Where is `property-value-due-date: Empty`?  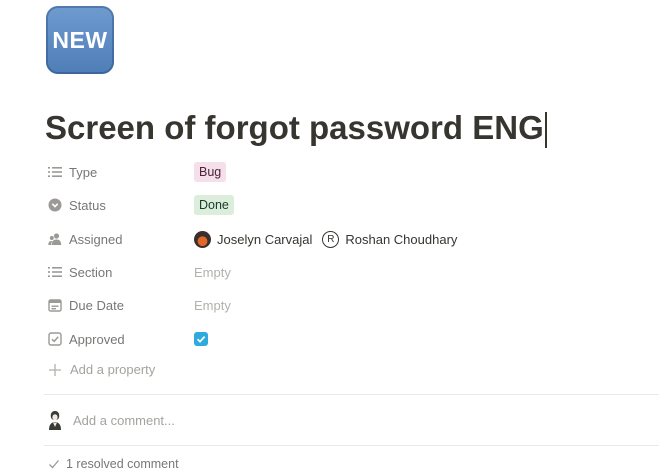
property-value-due-date: Empty is located at coordinates (212, 305).